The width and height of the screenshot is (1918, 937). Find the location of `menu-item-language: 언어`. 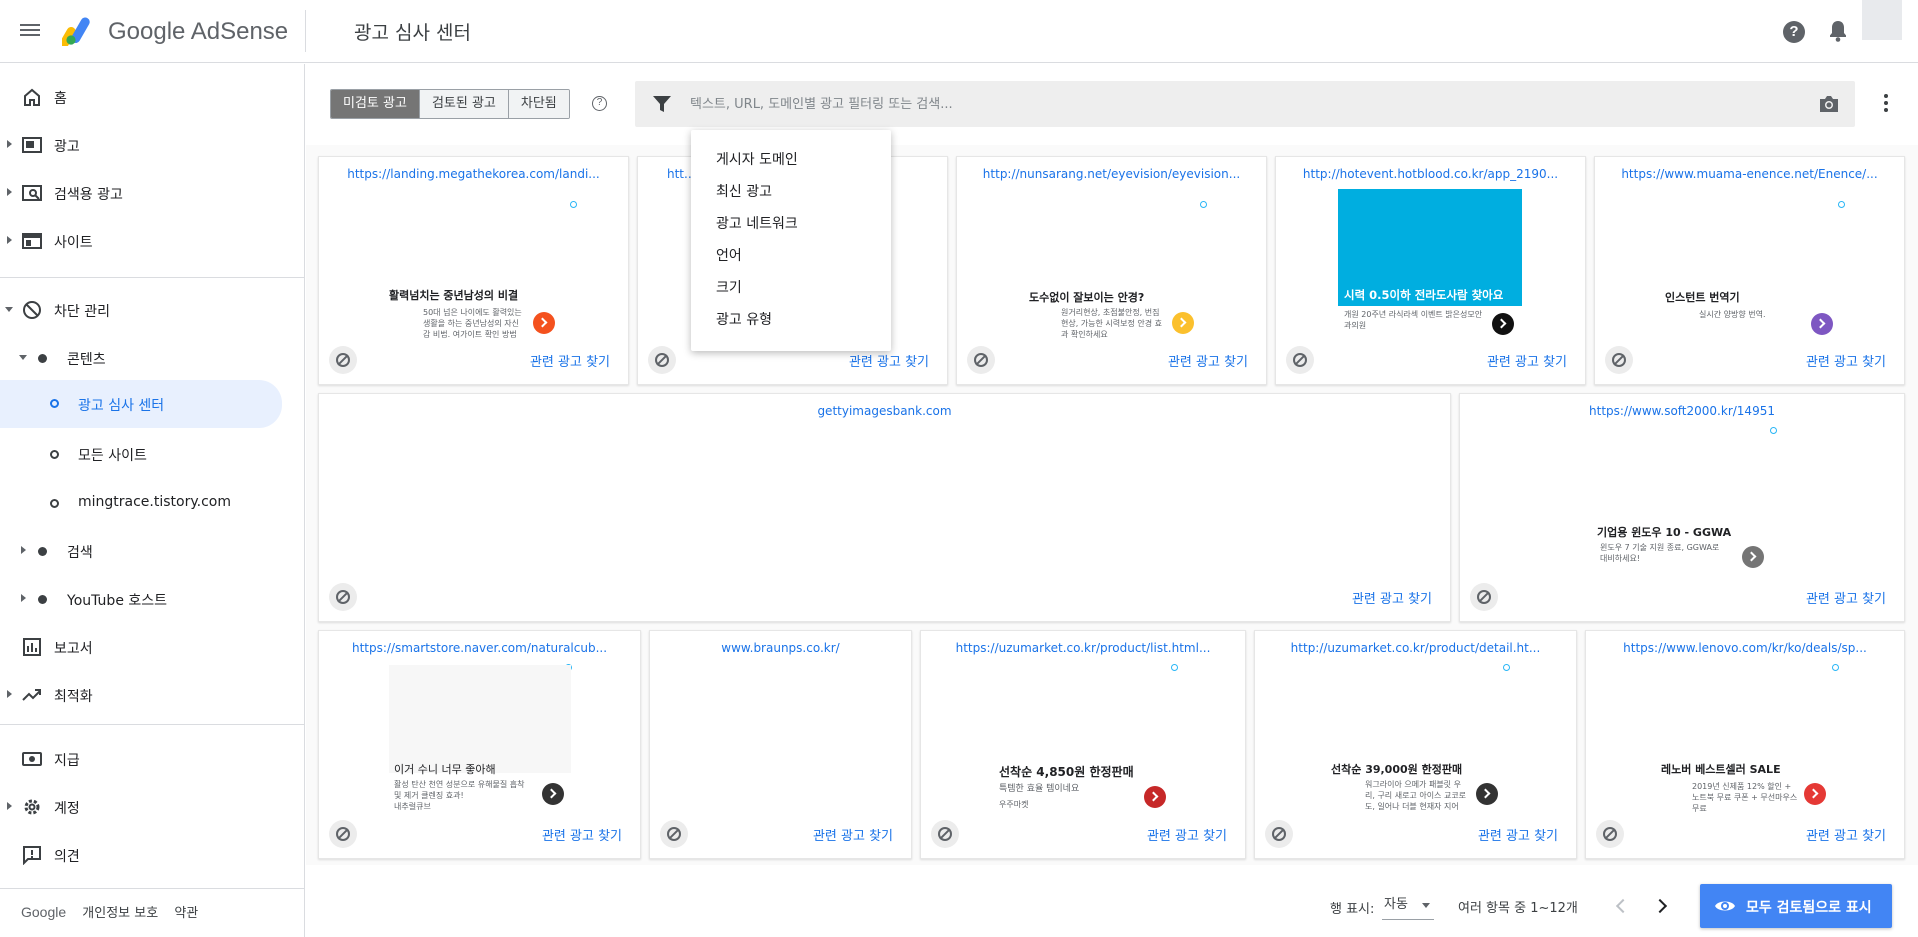

menu-item-language: 언어 is located at coordinates (791, 256).